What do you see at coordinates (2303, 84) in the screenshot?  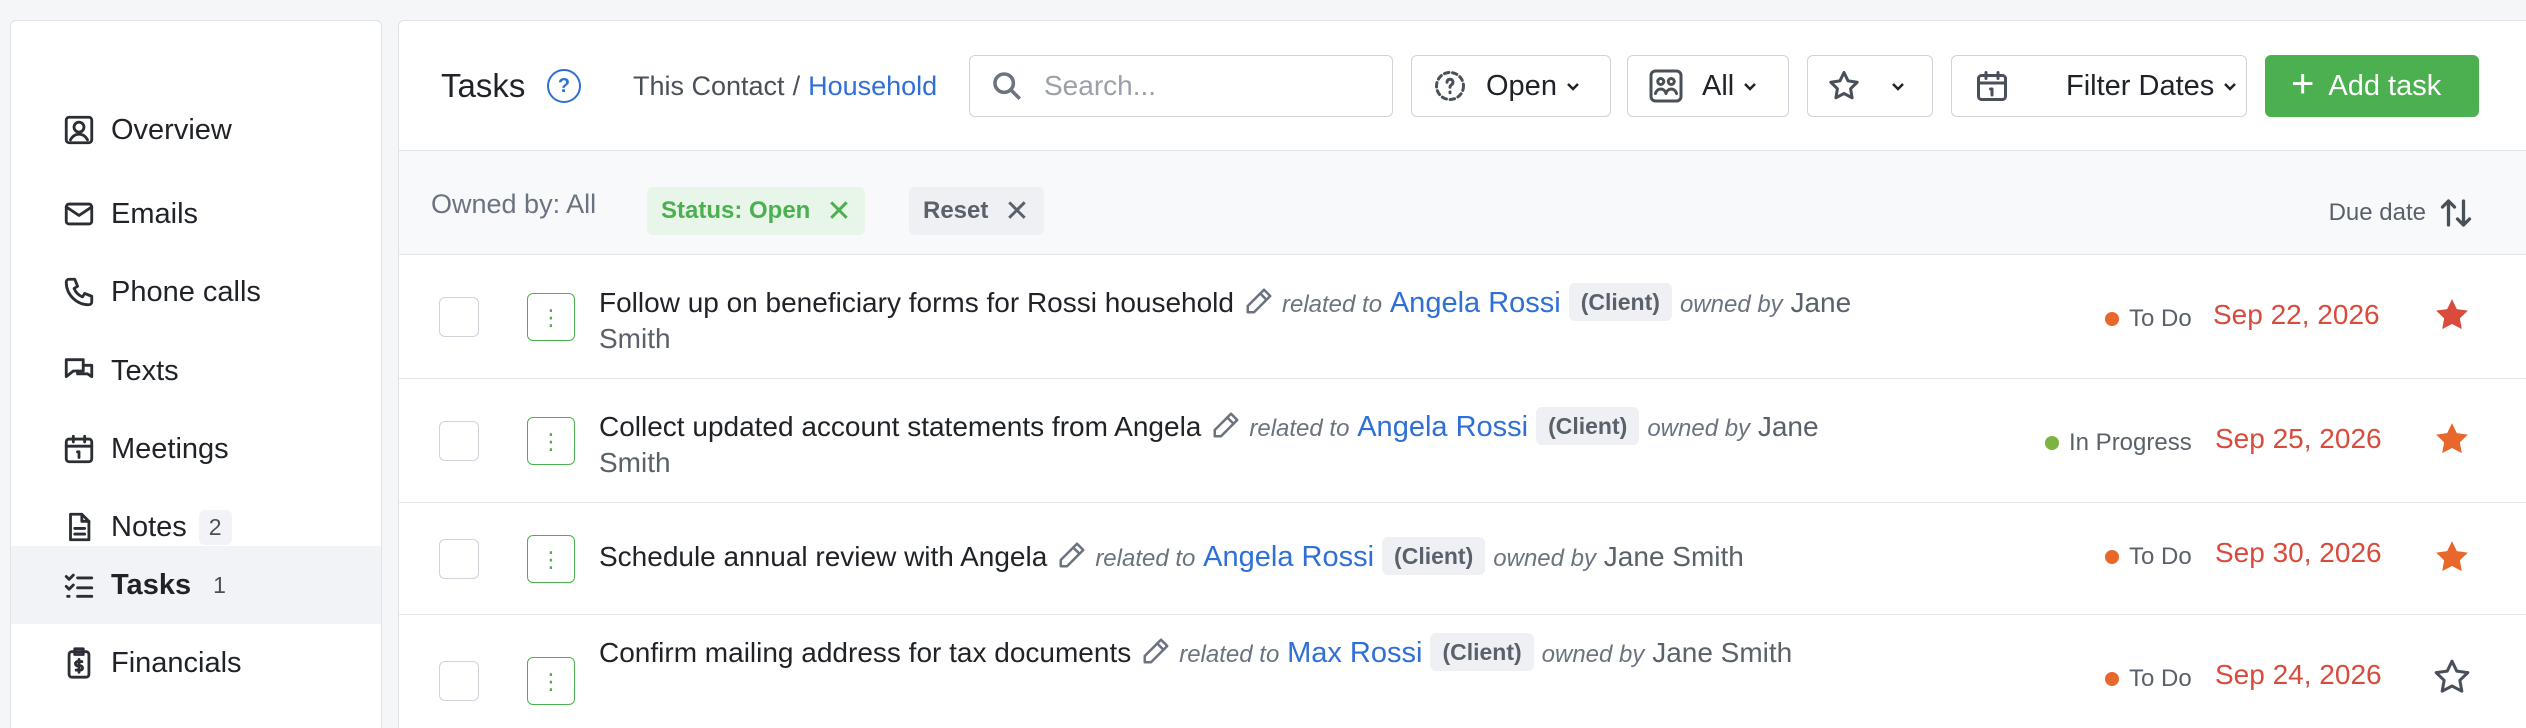 I see `plus-icon: +` at bounding box center [2303, 84].